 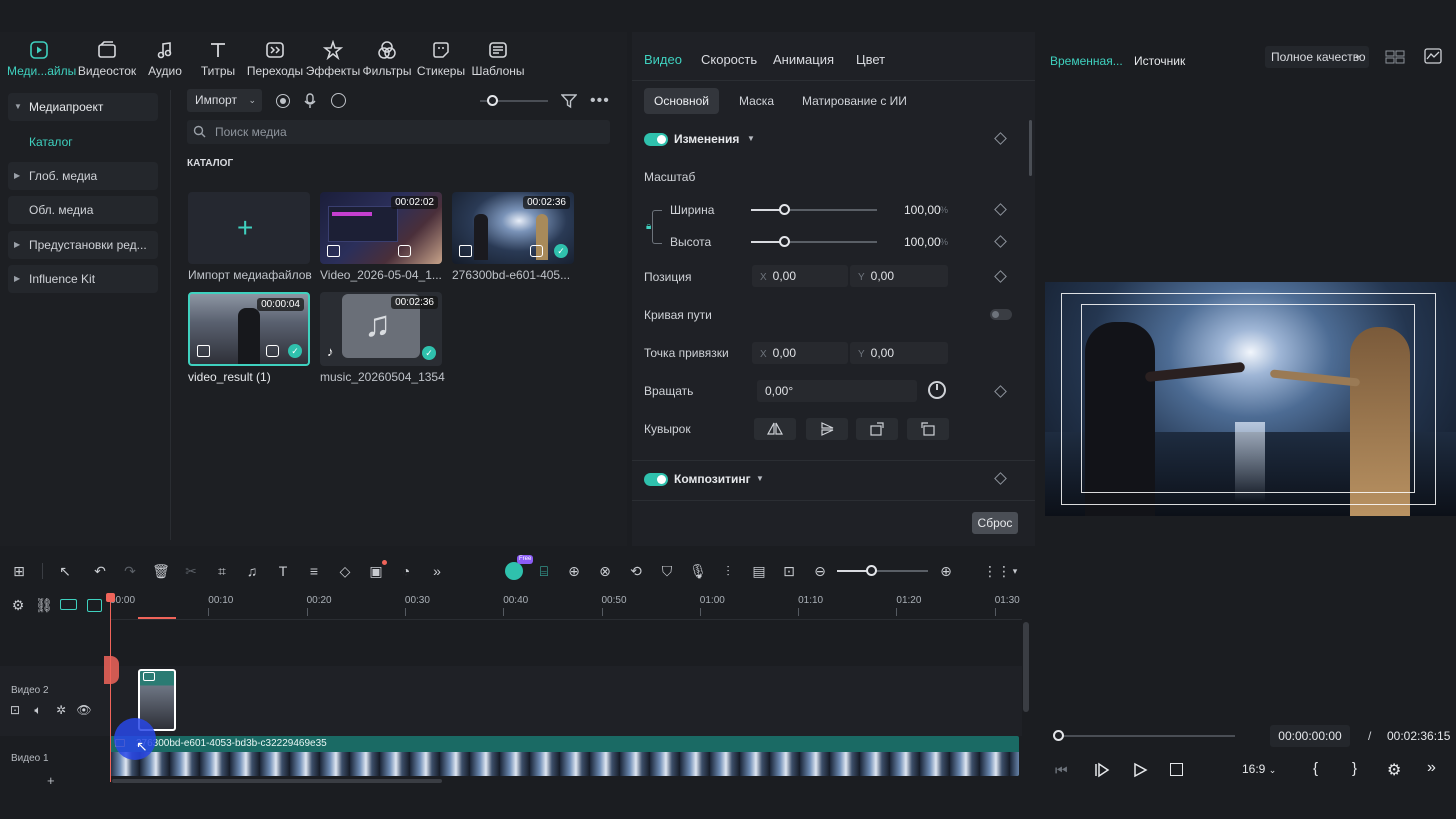 What do you see at coordinates (224, 100) in the screenshot?
I see `import-dropdown: Импорт ⌄` at bounding box center [224, 100].